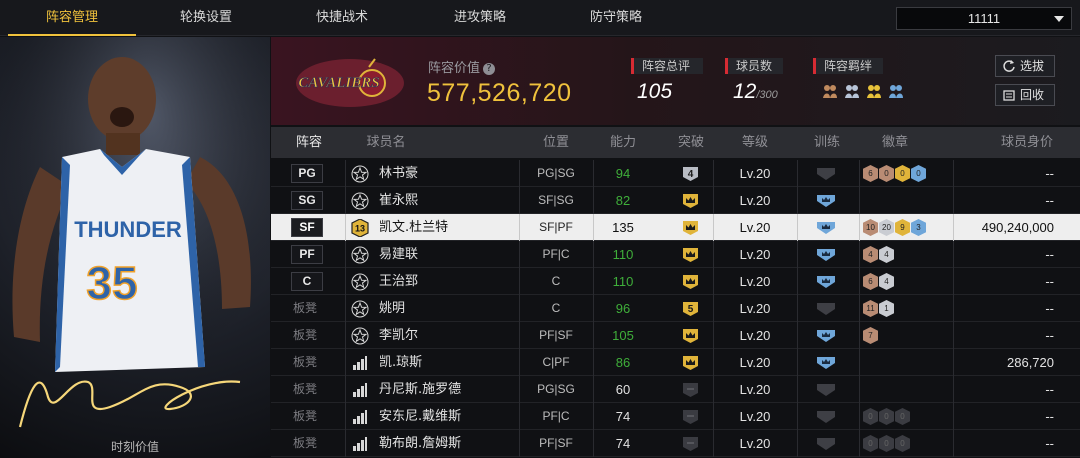 This screenshot has width=1080, height=458. I want to click on badge-icon: 3, so click(918, 227).